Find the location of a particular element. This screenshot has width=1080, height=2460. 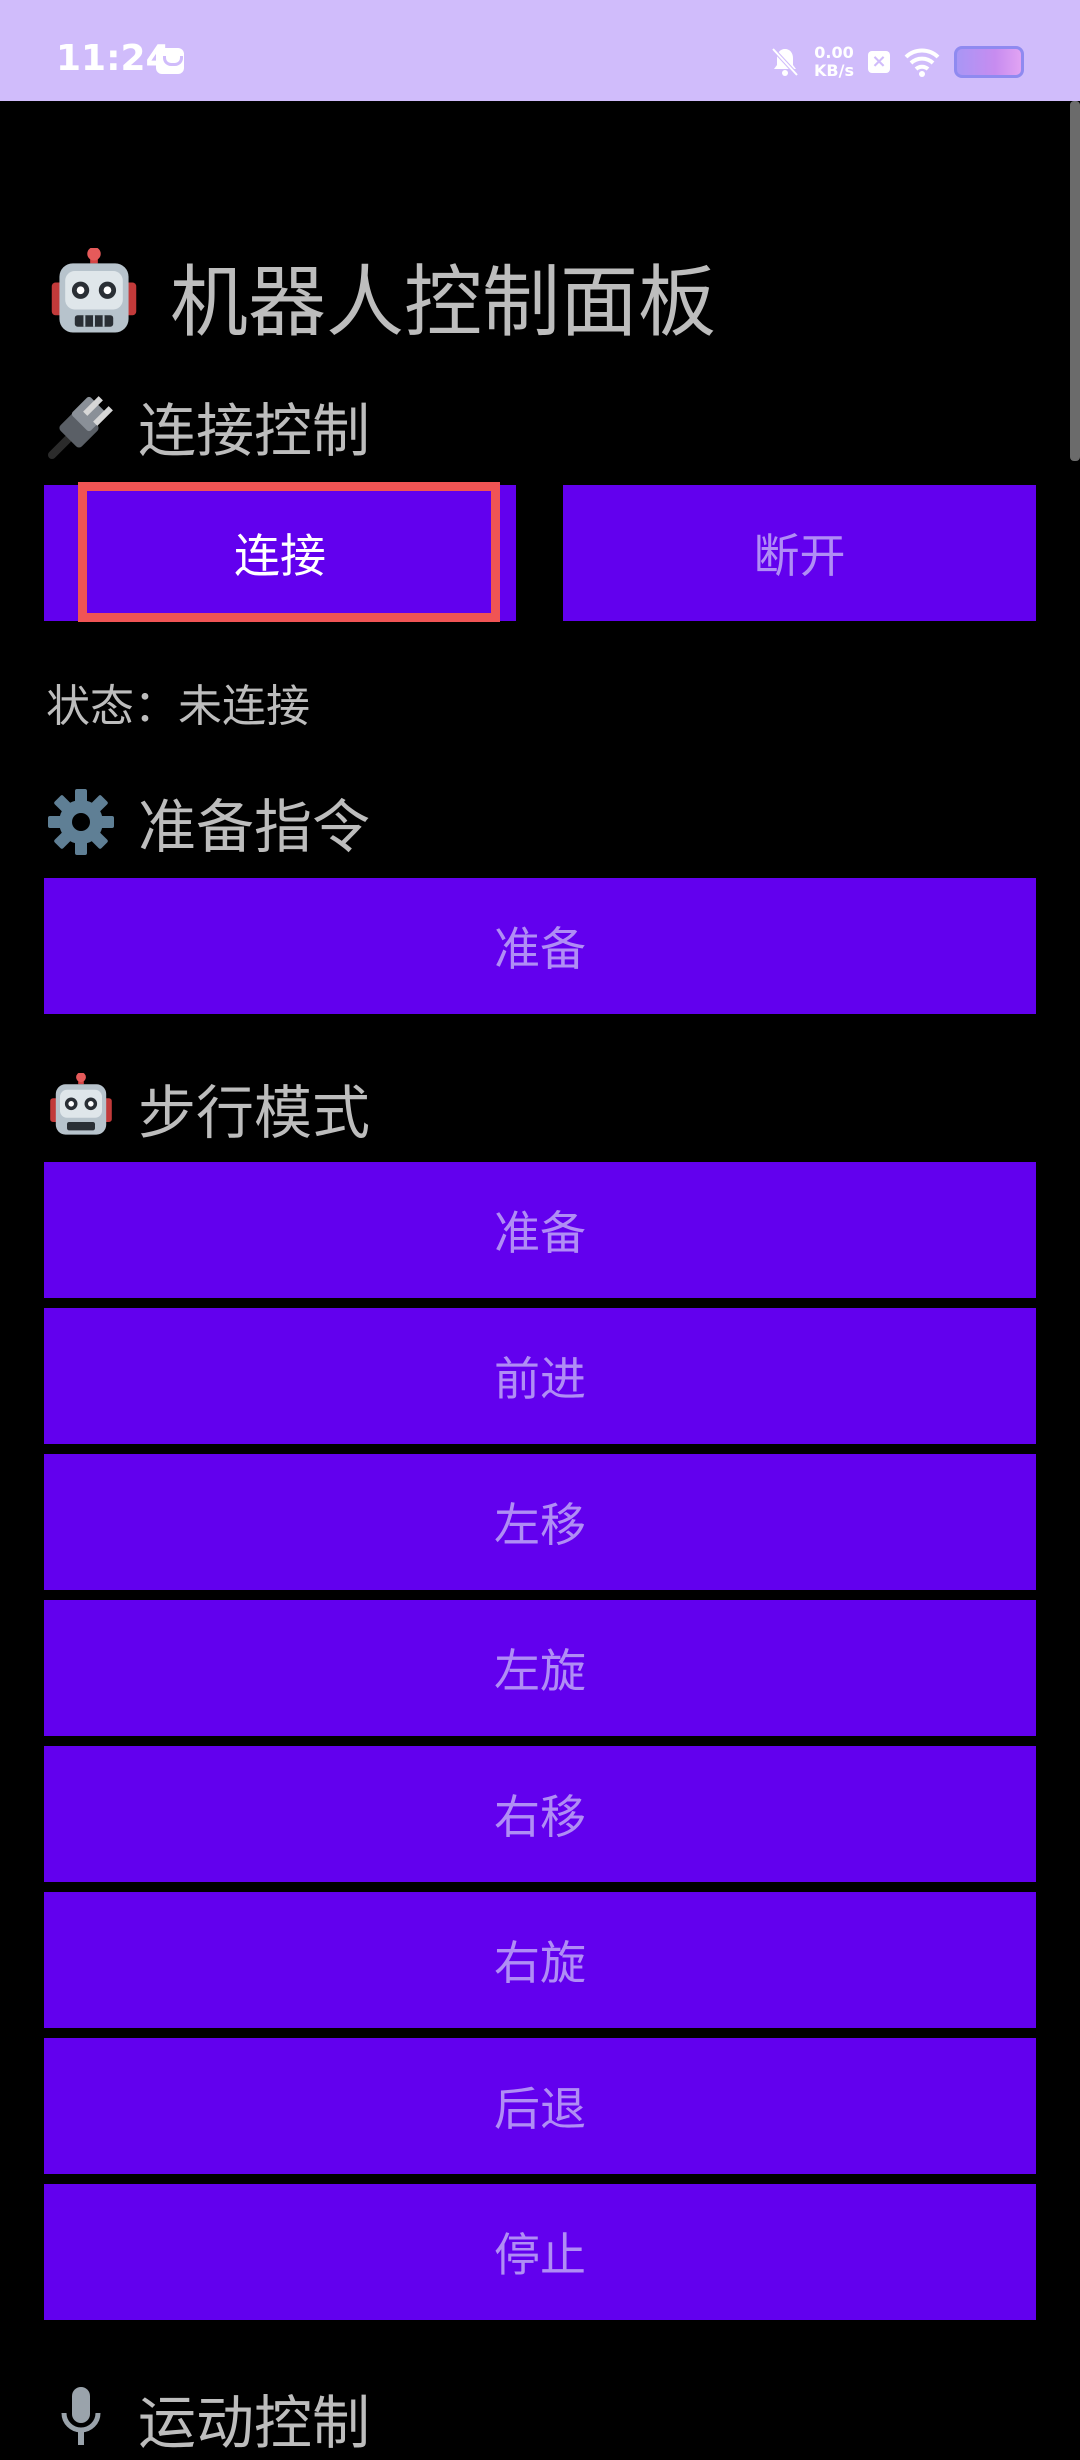

wifi-icon is located at coordinates (922, 62).